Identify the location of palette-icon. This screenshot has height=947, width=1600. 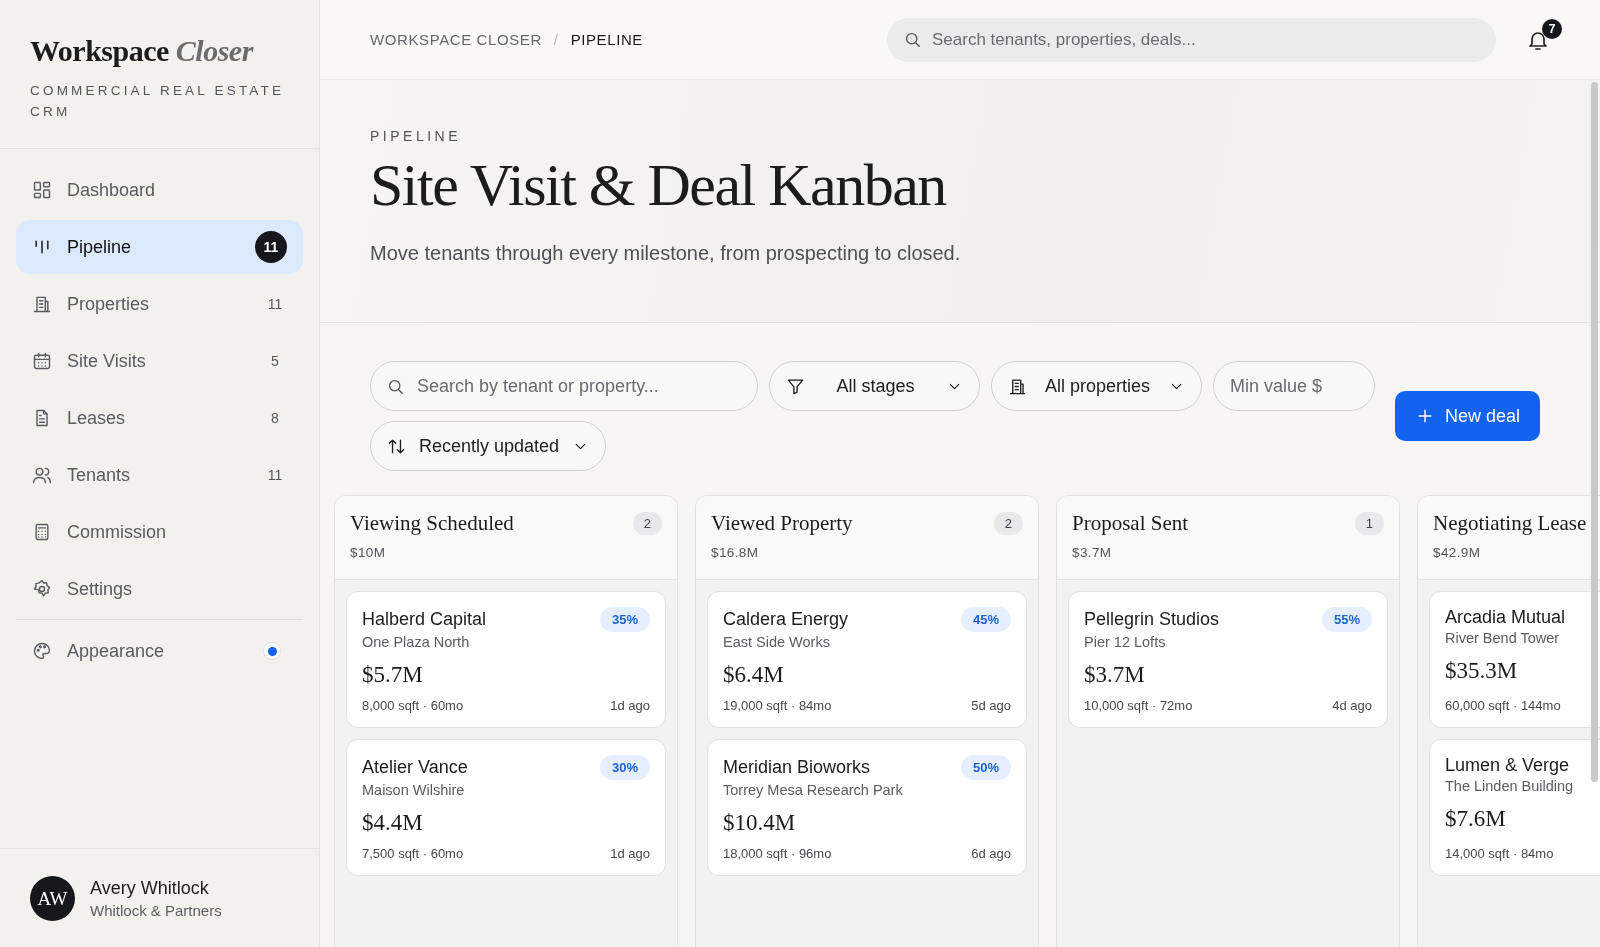
(42, 651).